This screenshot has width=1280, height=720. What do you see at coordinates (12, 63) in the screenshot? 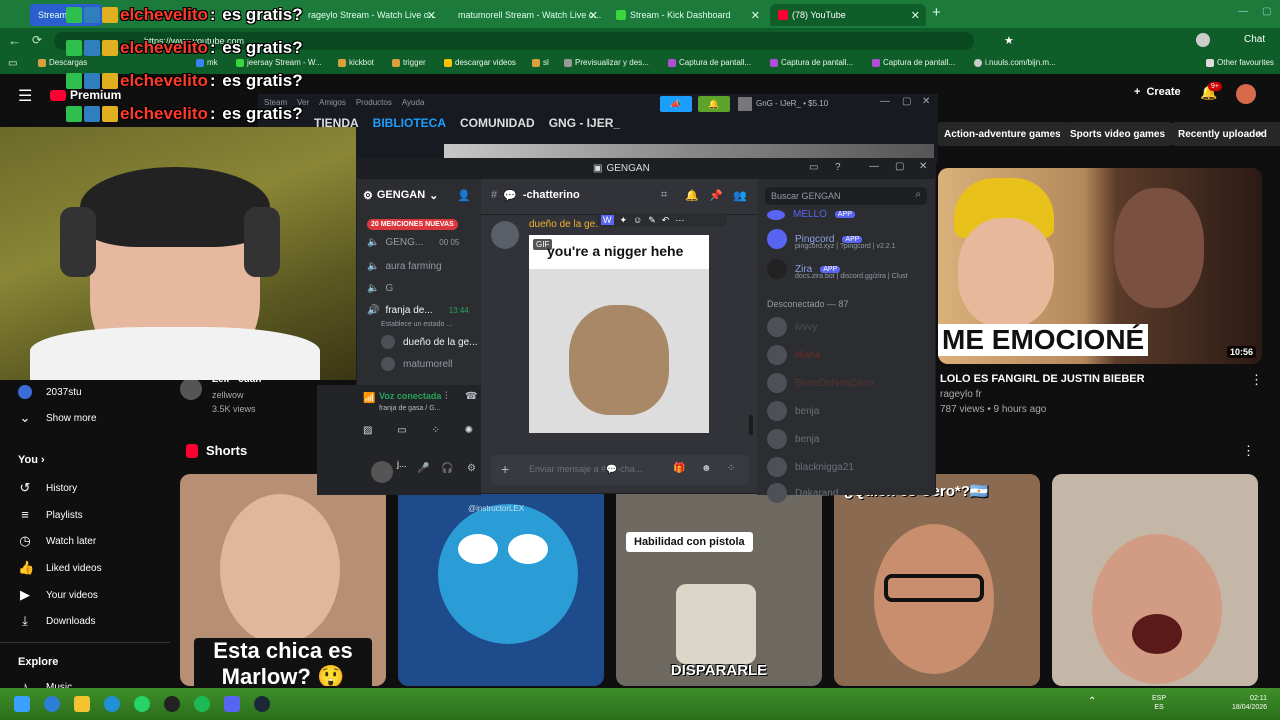
I see `menu-icon: ▭` at bounding box center [12, 63].